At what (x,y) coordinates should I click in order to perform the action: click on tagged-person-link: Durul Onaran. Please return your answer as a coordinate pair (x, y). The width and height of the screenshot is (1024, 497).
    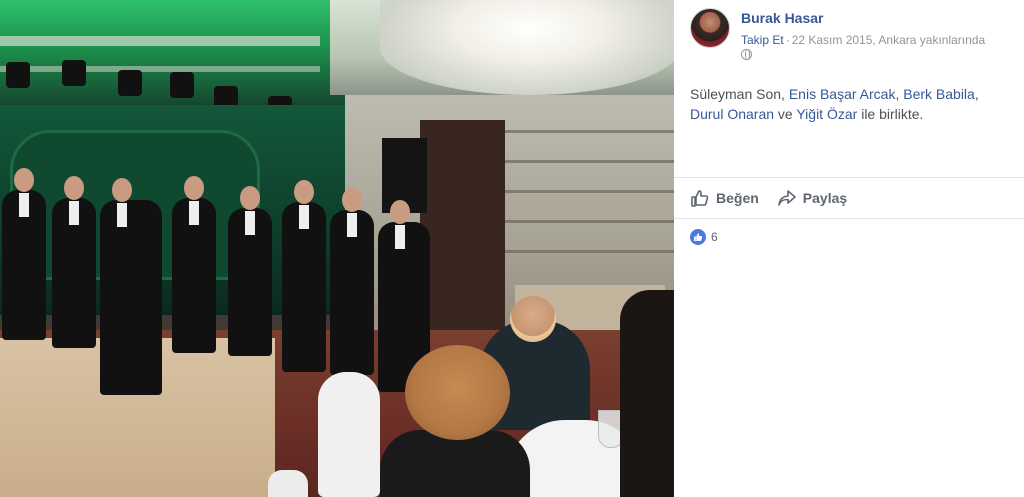
    Looking at the image, I should click on (732, 114).